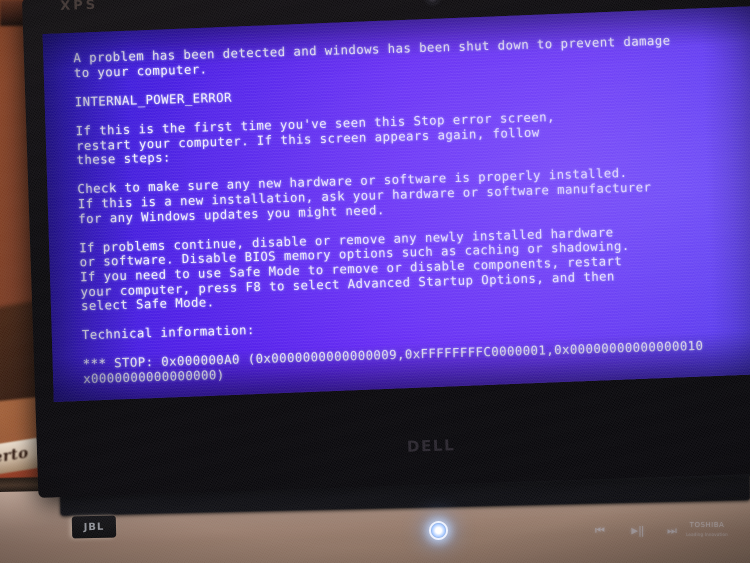 Image resolution: width=750 pixels, height=563 pixels. I want to click on background-paper-text: perto, so click(15, 456).